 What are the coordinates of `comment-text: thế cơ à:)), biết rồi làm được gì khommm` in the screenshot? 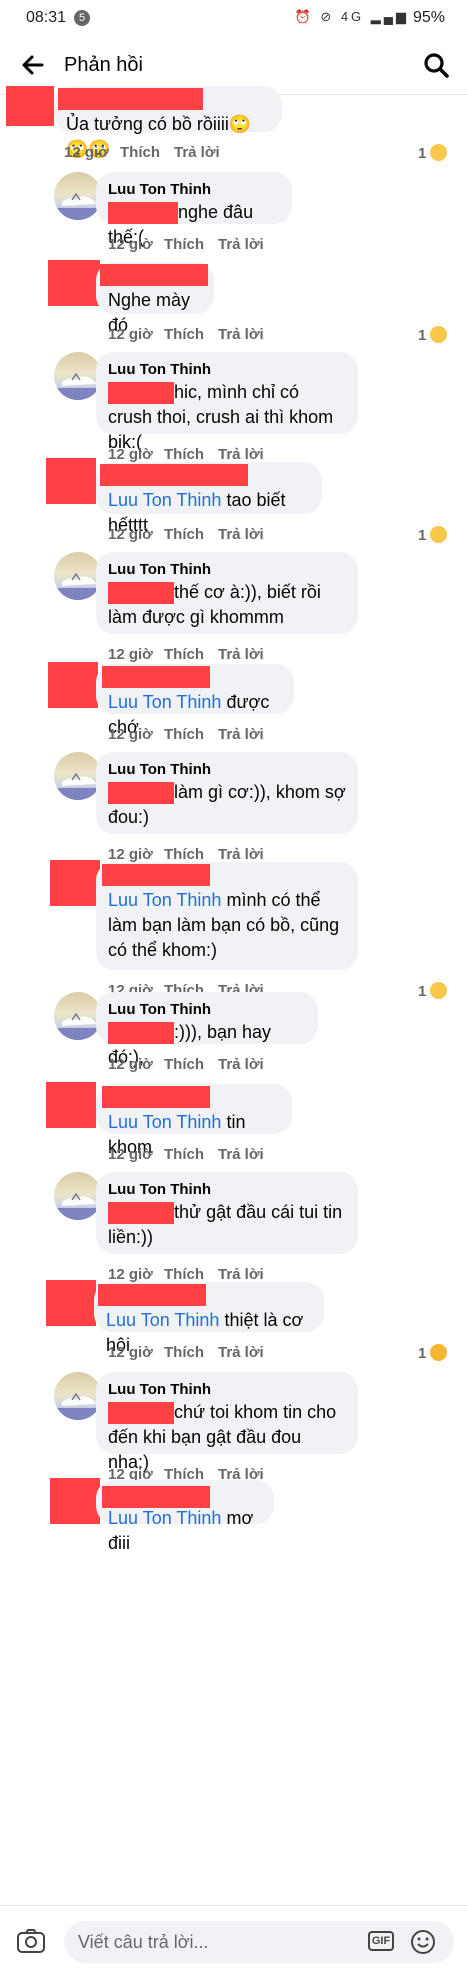 It's located at (227, 605).